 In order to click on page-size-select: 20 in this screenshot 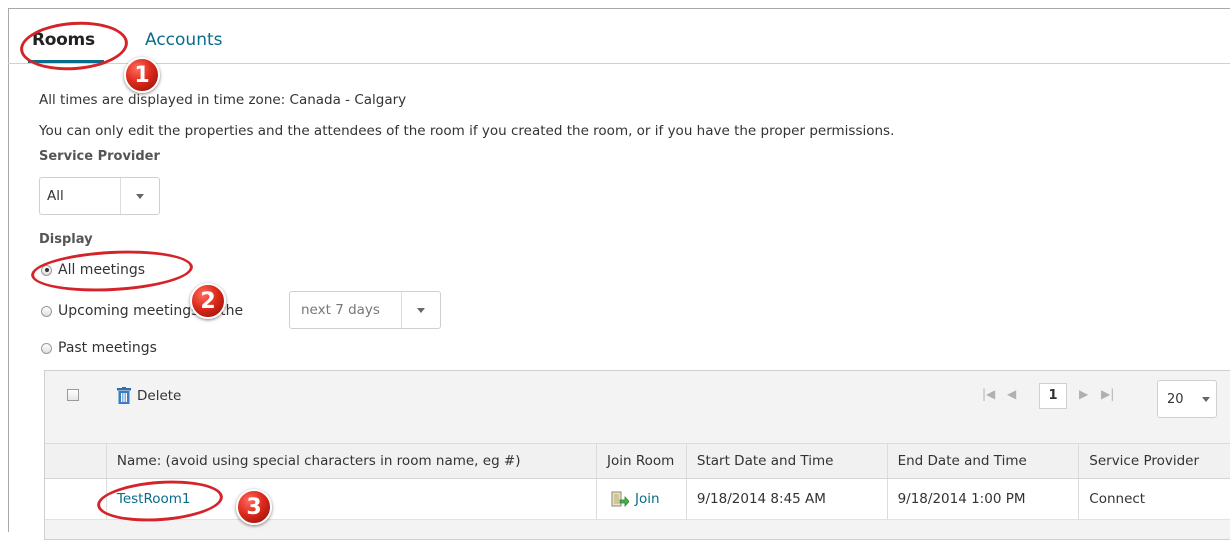, I will do `click(1187, 399)`.